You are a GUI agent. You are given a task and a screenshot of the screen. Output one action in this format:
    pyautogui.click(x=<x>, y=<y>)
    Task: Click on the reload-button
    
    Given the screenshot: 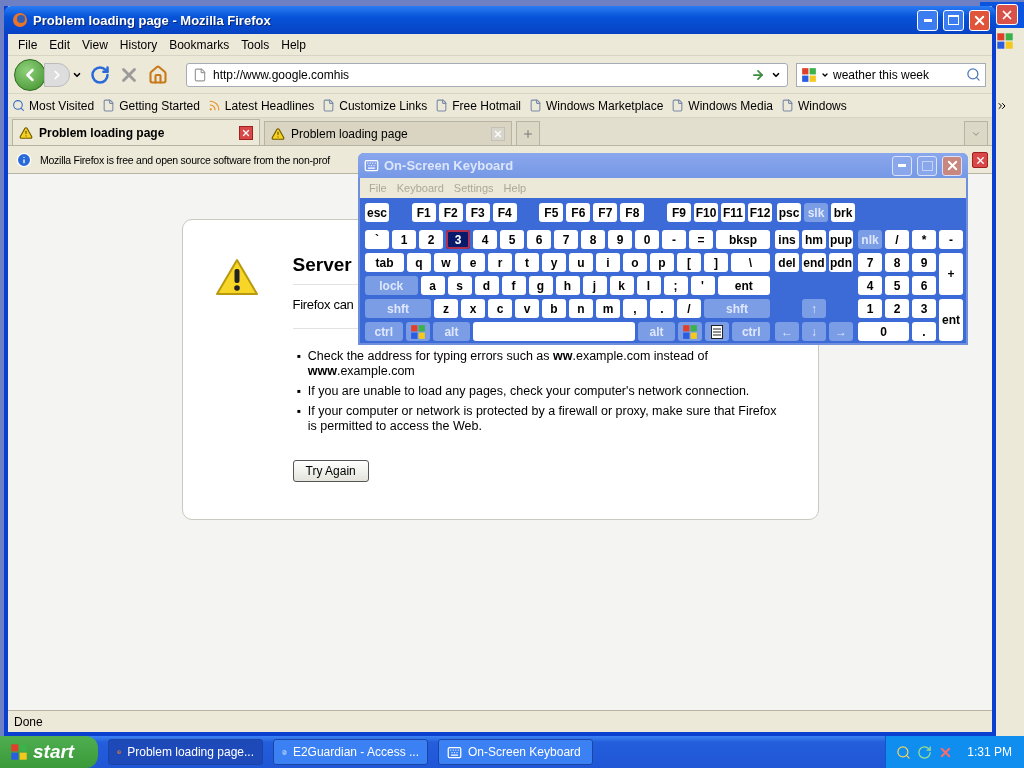 What is the action you would take?
    pyautogui.click(x=100, y=74)
    